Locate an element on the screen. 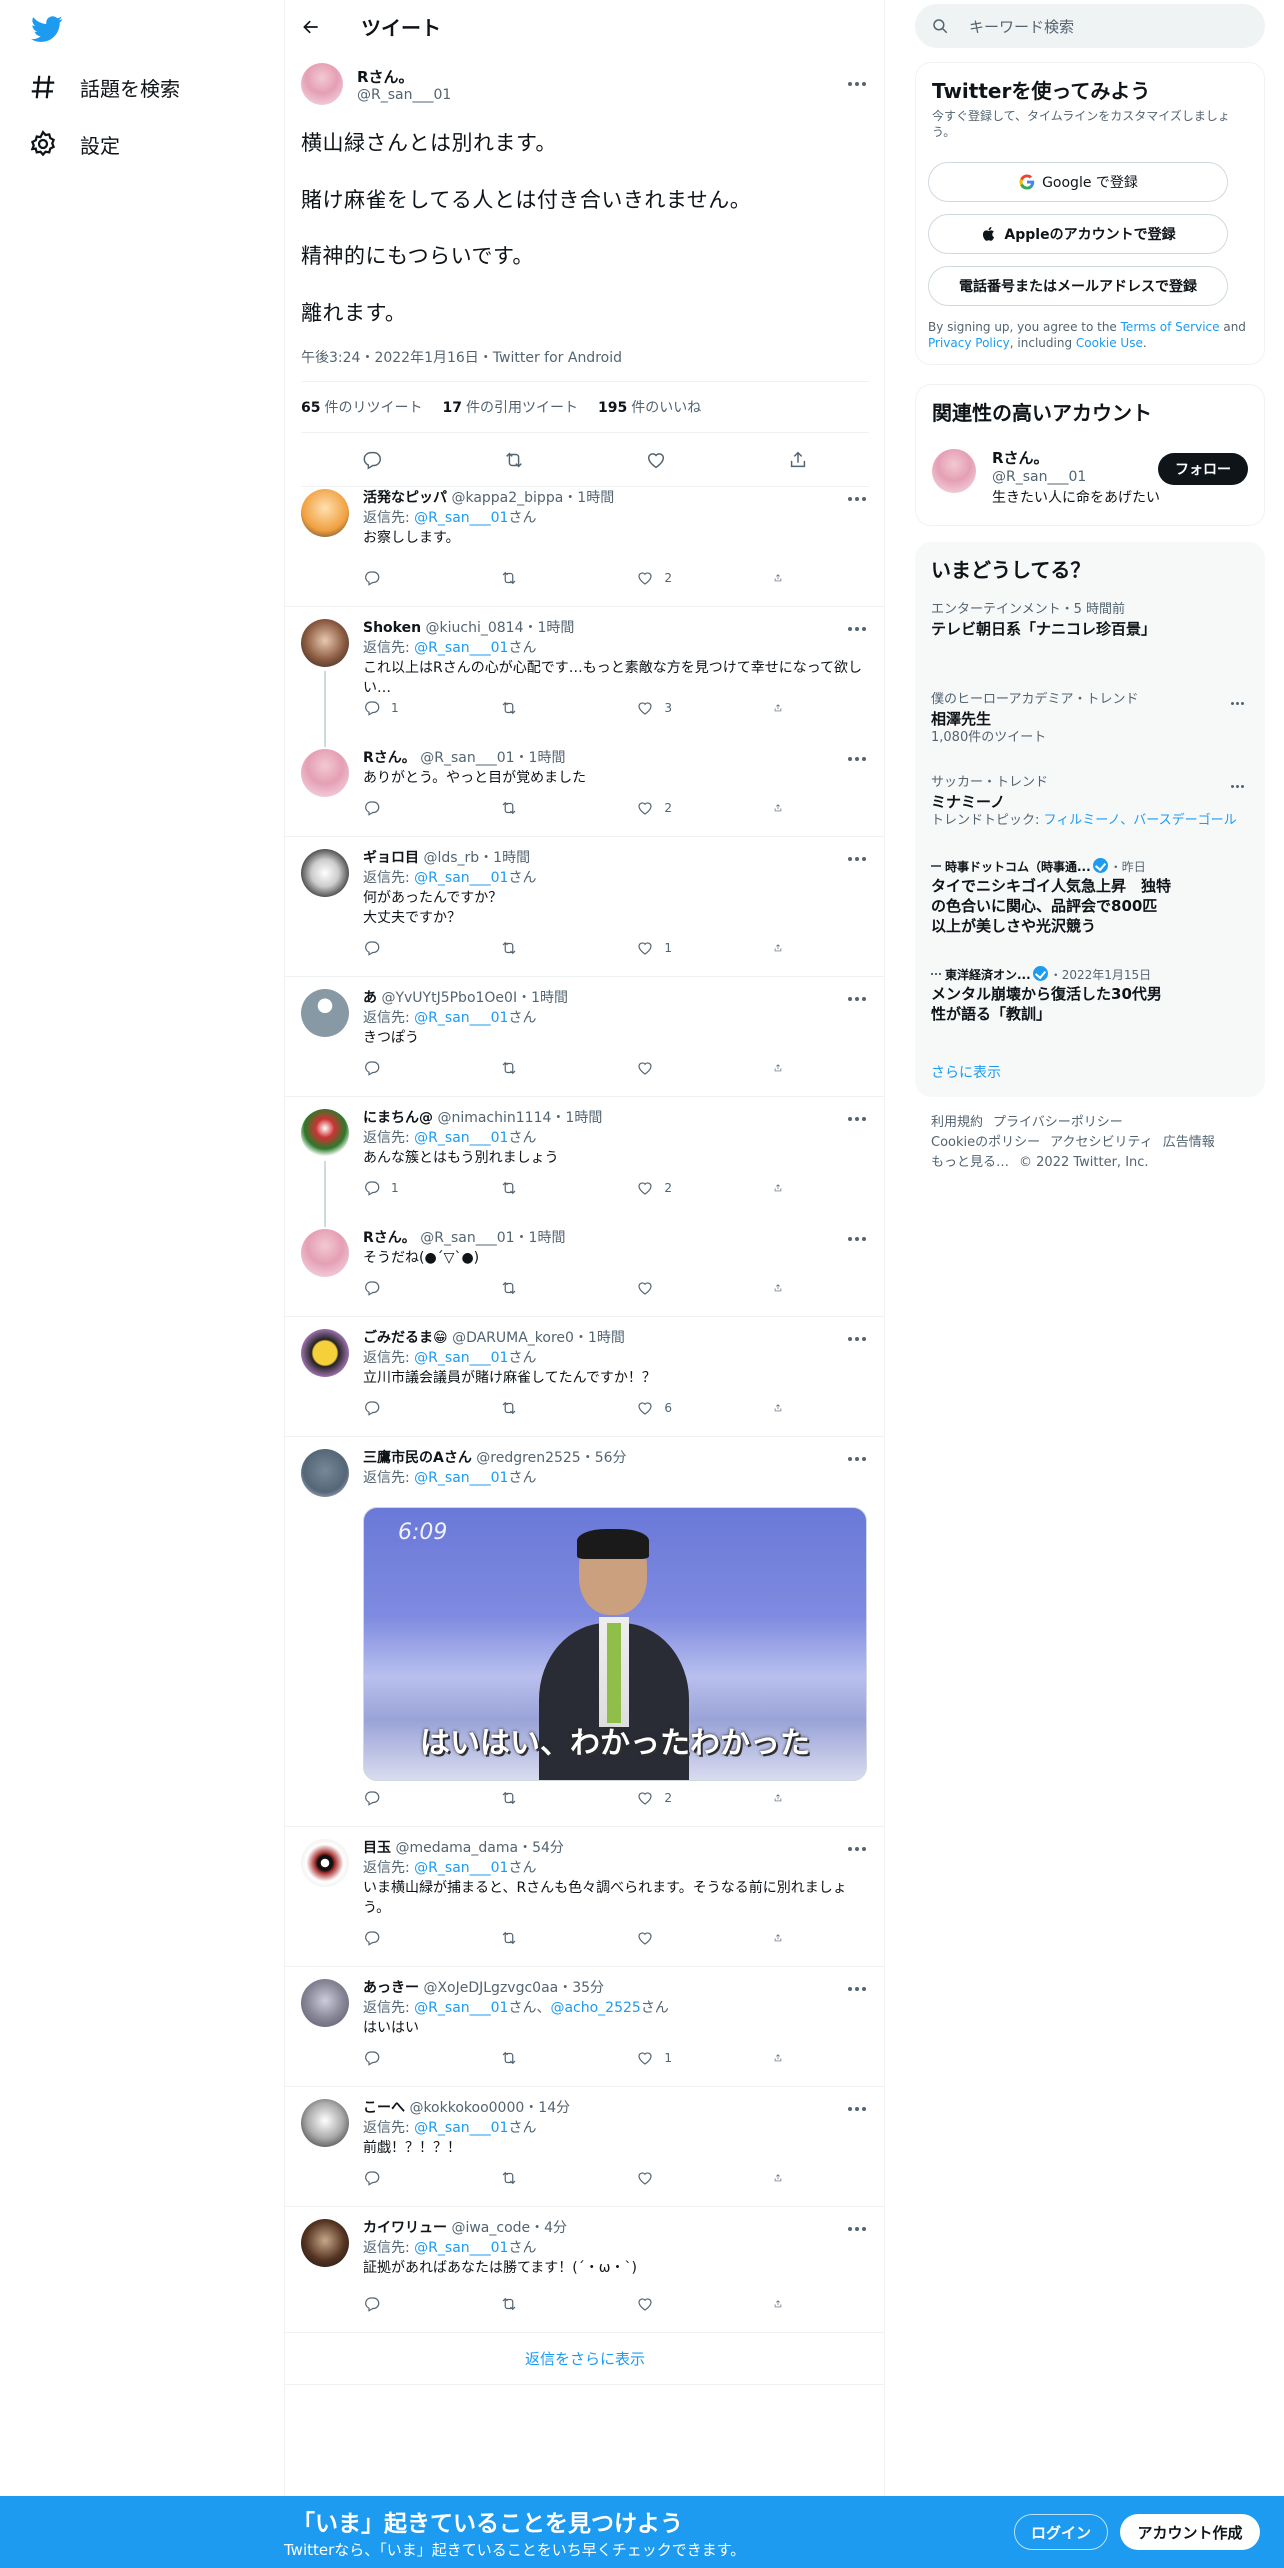 This screenshot has height=2568, width=1284. reply-author-name: Rさん。 is located at coordinates (389, 1238).